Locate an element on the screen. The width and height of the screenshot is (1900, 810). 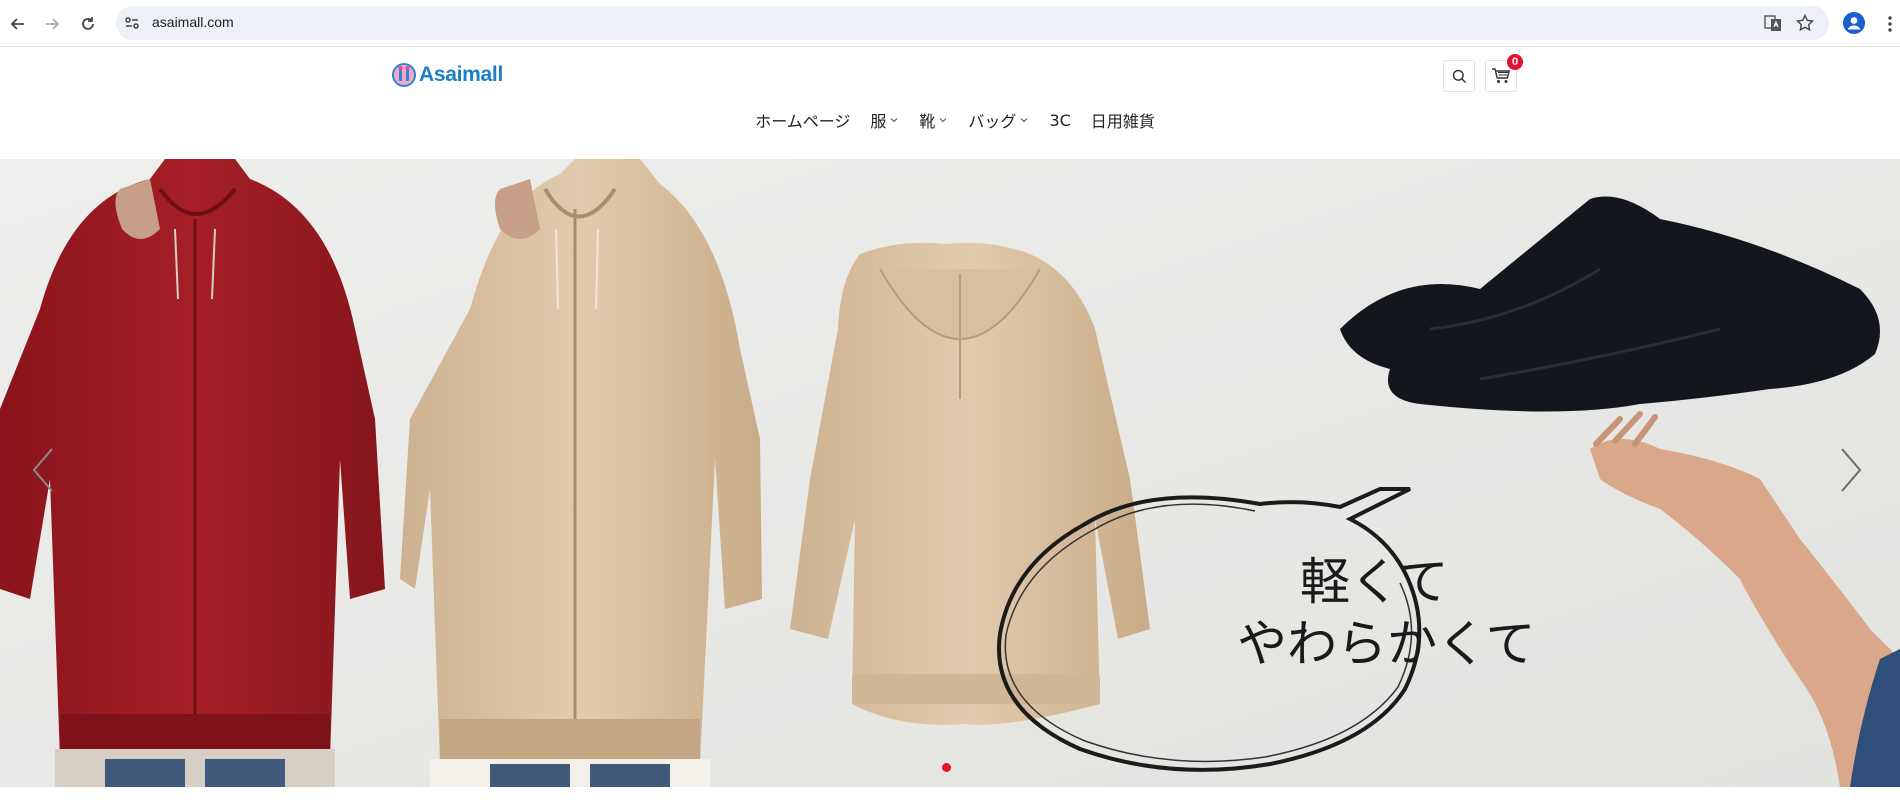
nav-item-daily-goods: 日用雑貨 is located at coordinates (1123, 120).